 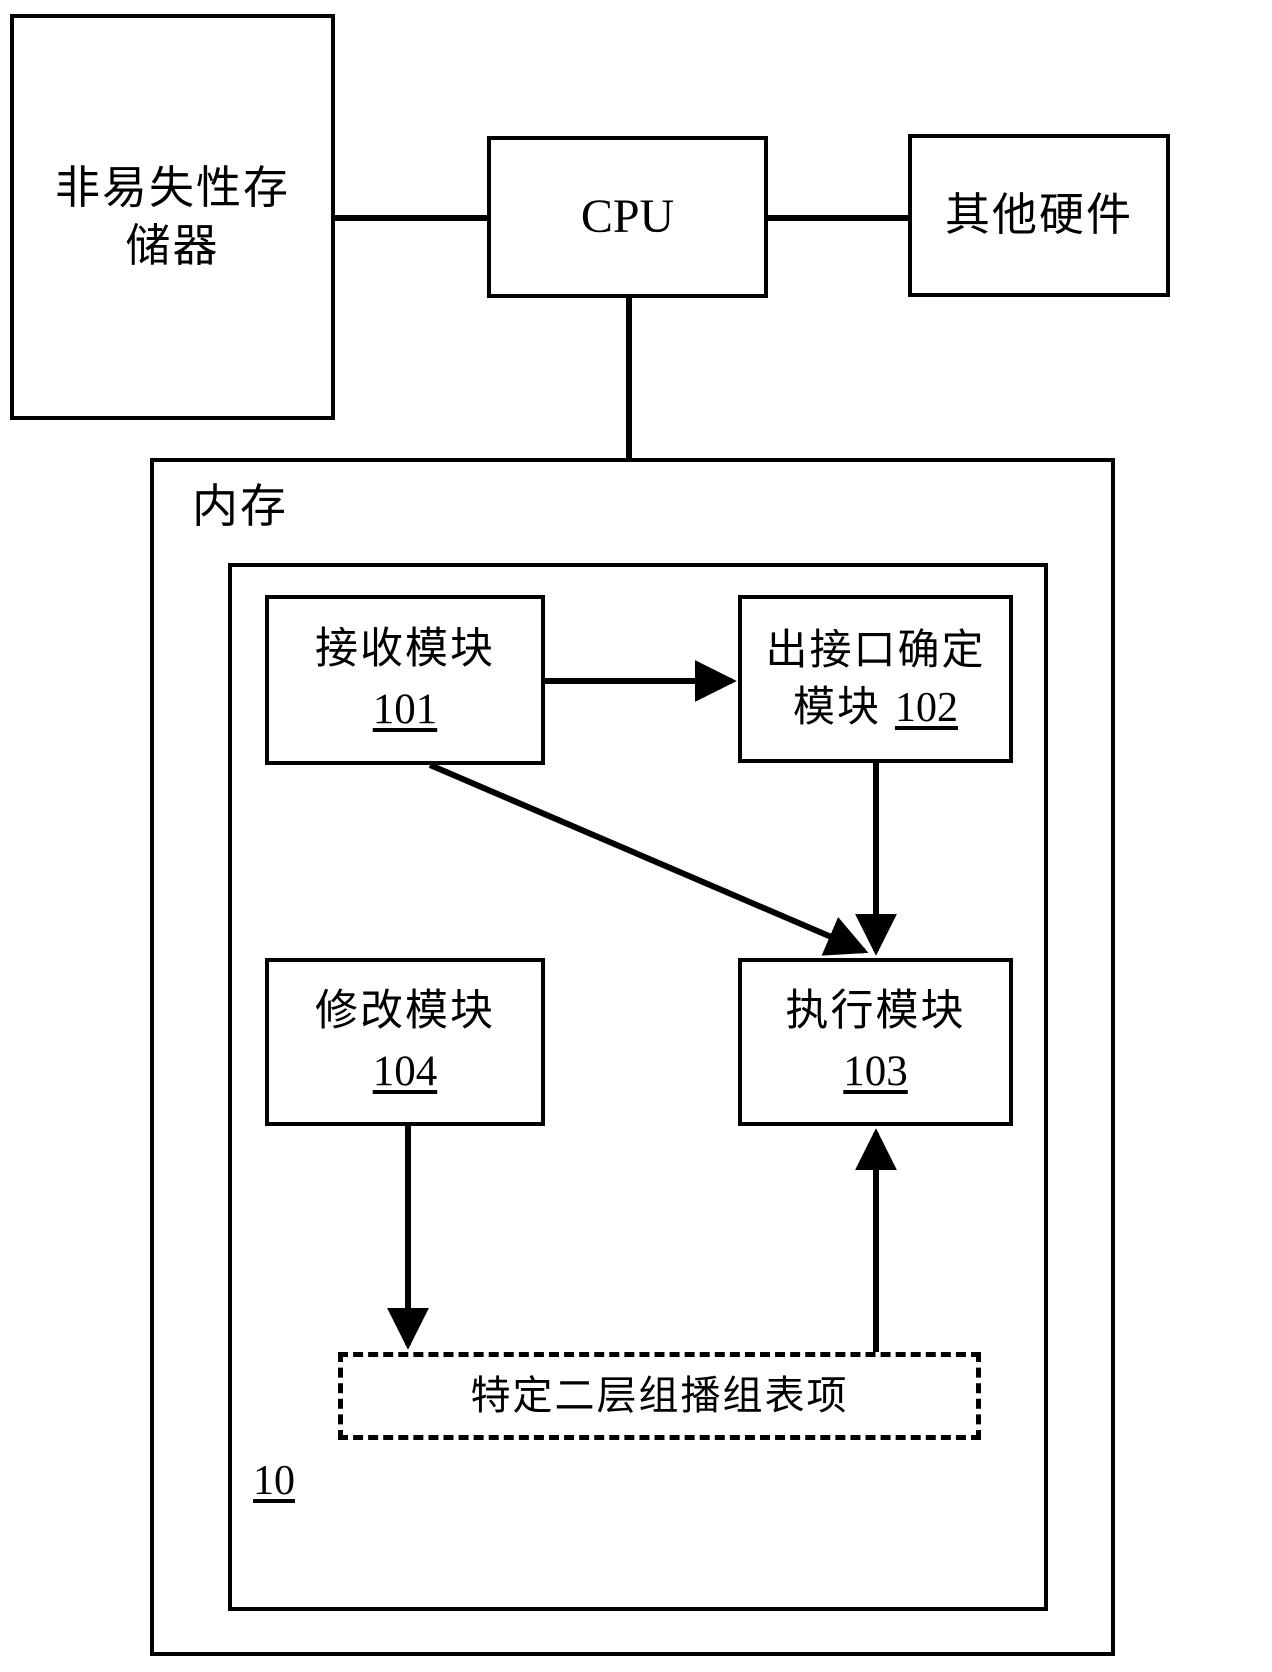 I want to click on node-egress-interface-module-name: 出接口确定, so click(x=875, y=649).